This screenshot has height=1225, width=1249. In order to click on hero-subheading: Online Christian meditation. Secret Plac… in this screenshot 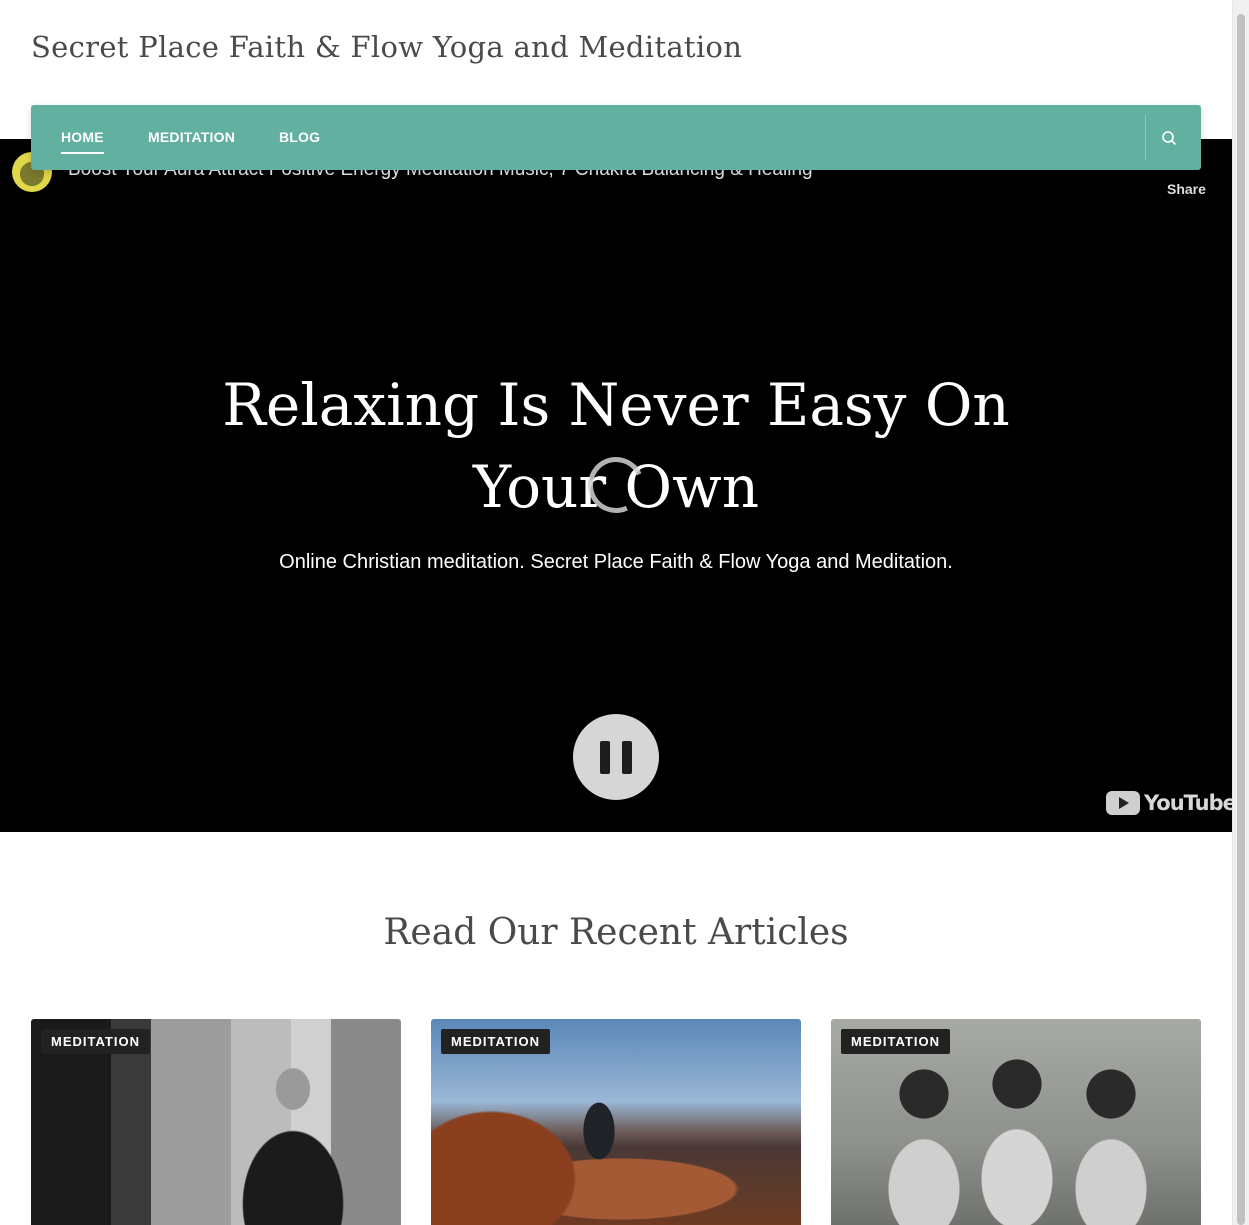, I will do `click(616, 562)`.